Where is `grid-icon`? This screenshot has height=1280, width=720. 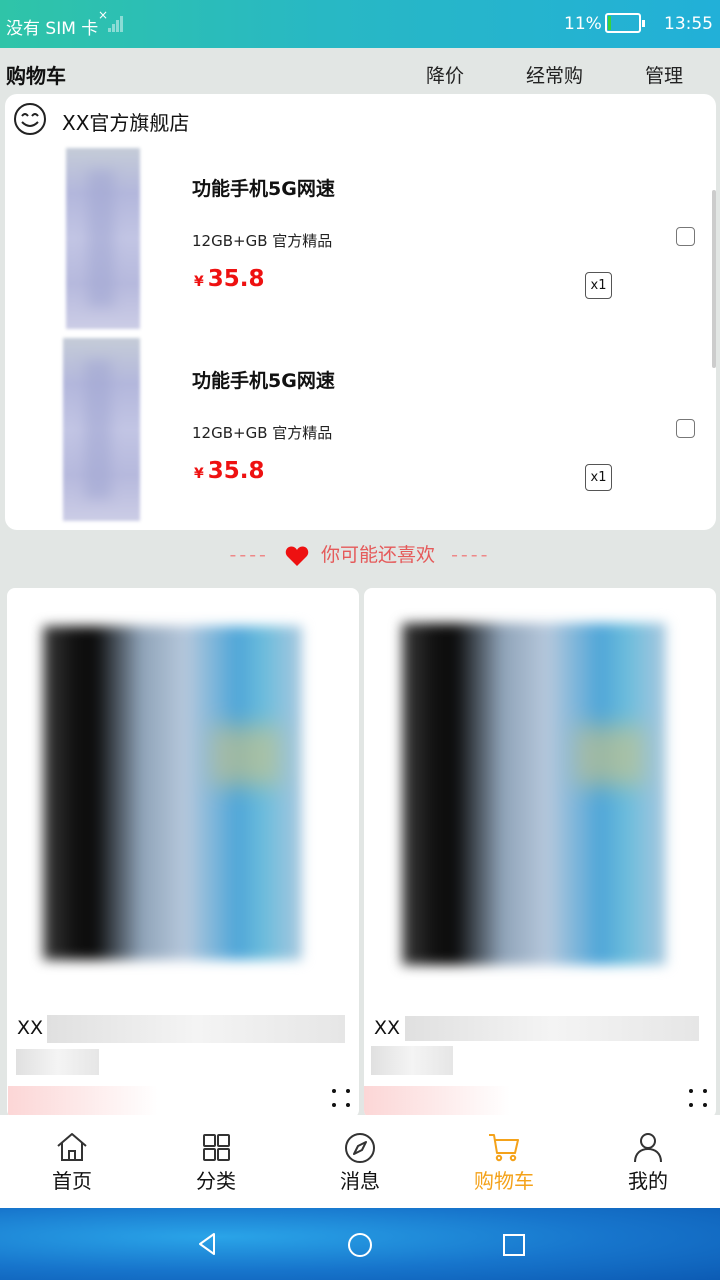
grid-icon is located at coordinates (216, 1147).